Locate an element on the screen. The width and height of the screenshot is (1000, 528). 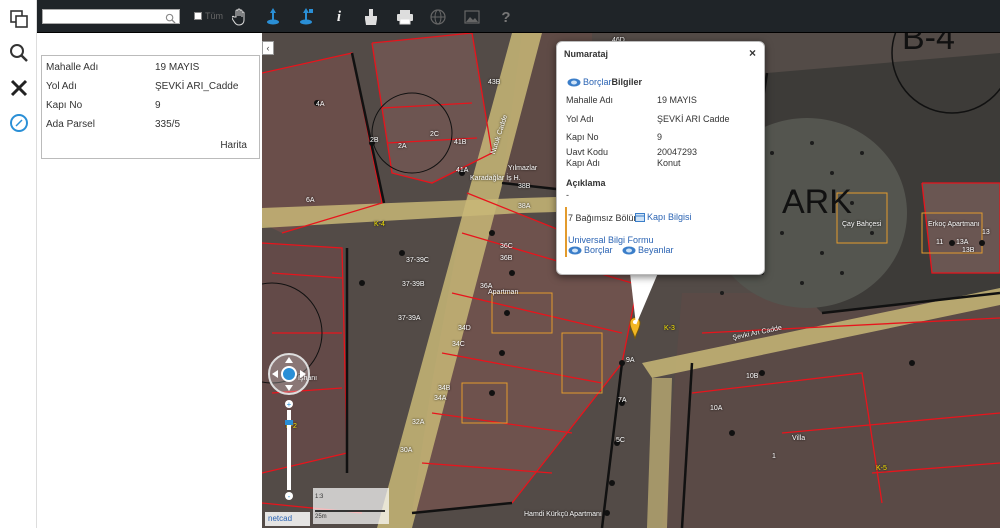
popup-row-label: Uavt Kodu is located at coordinates (587, 152).